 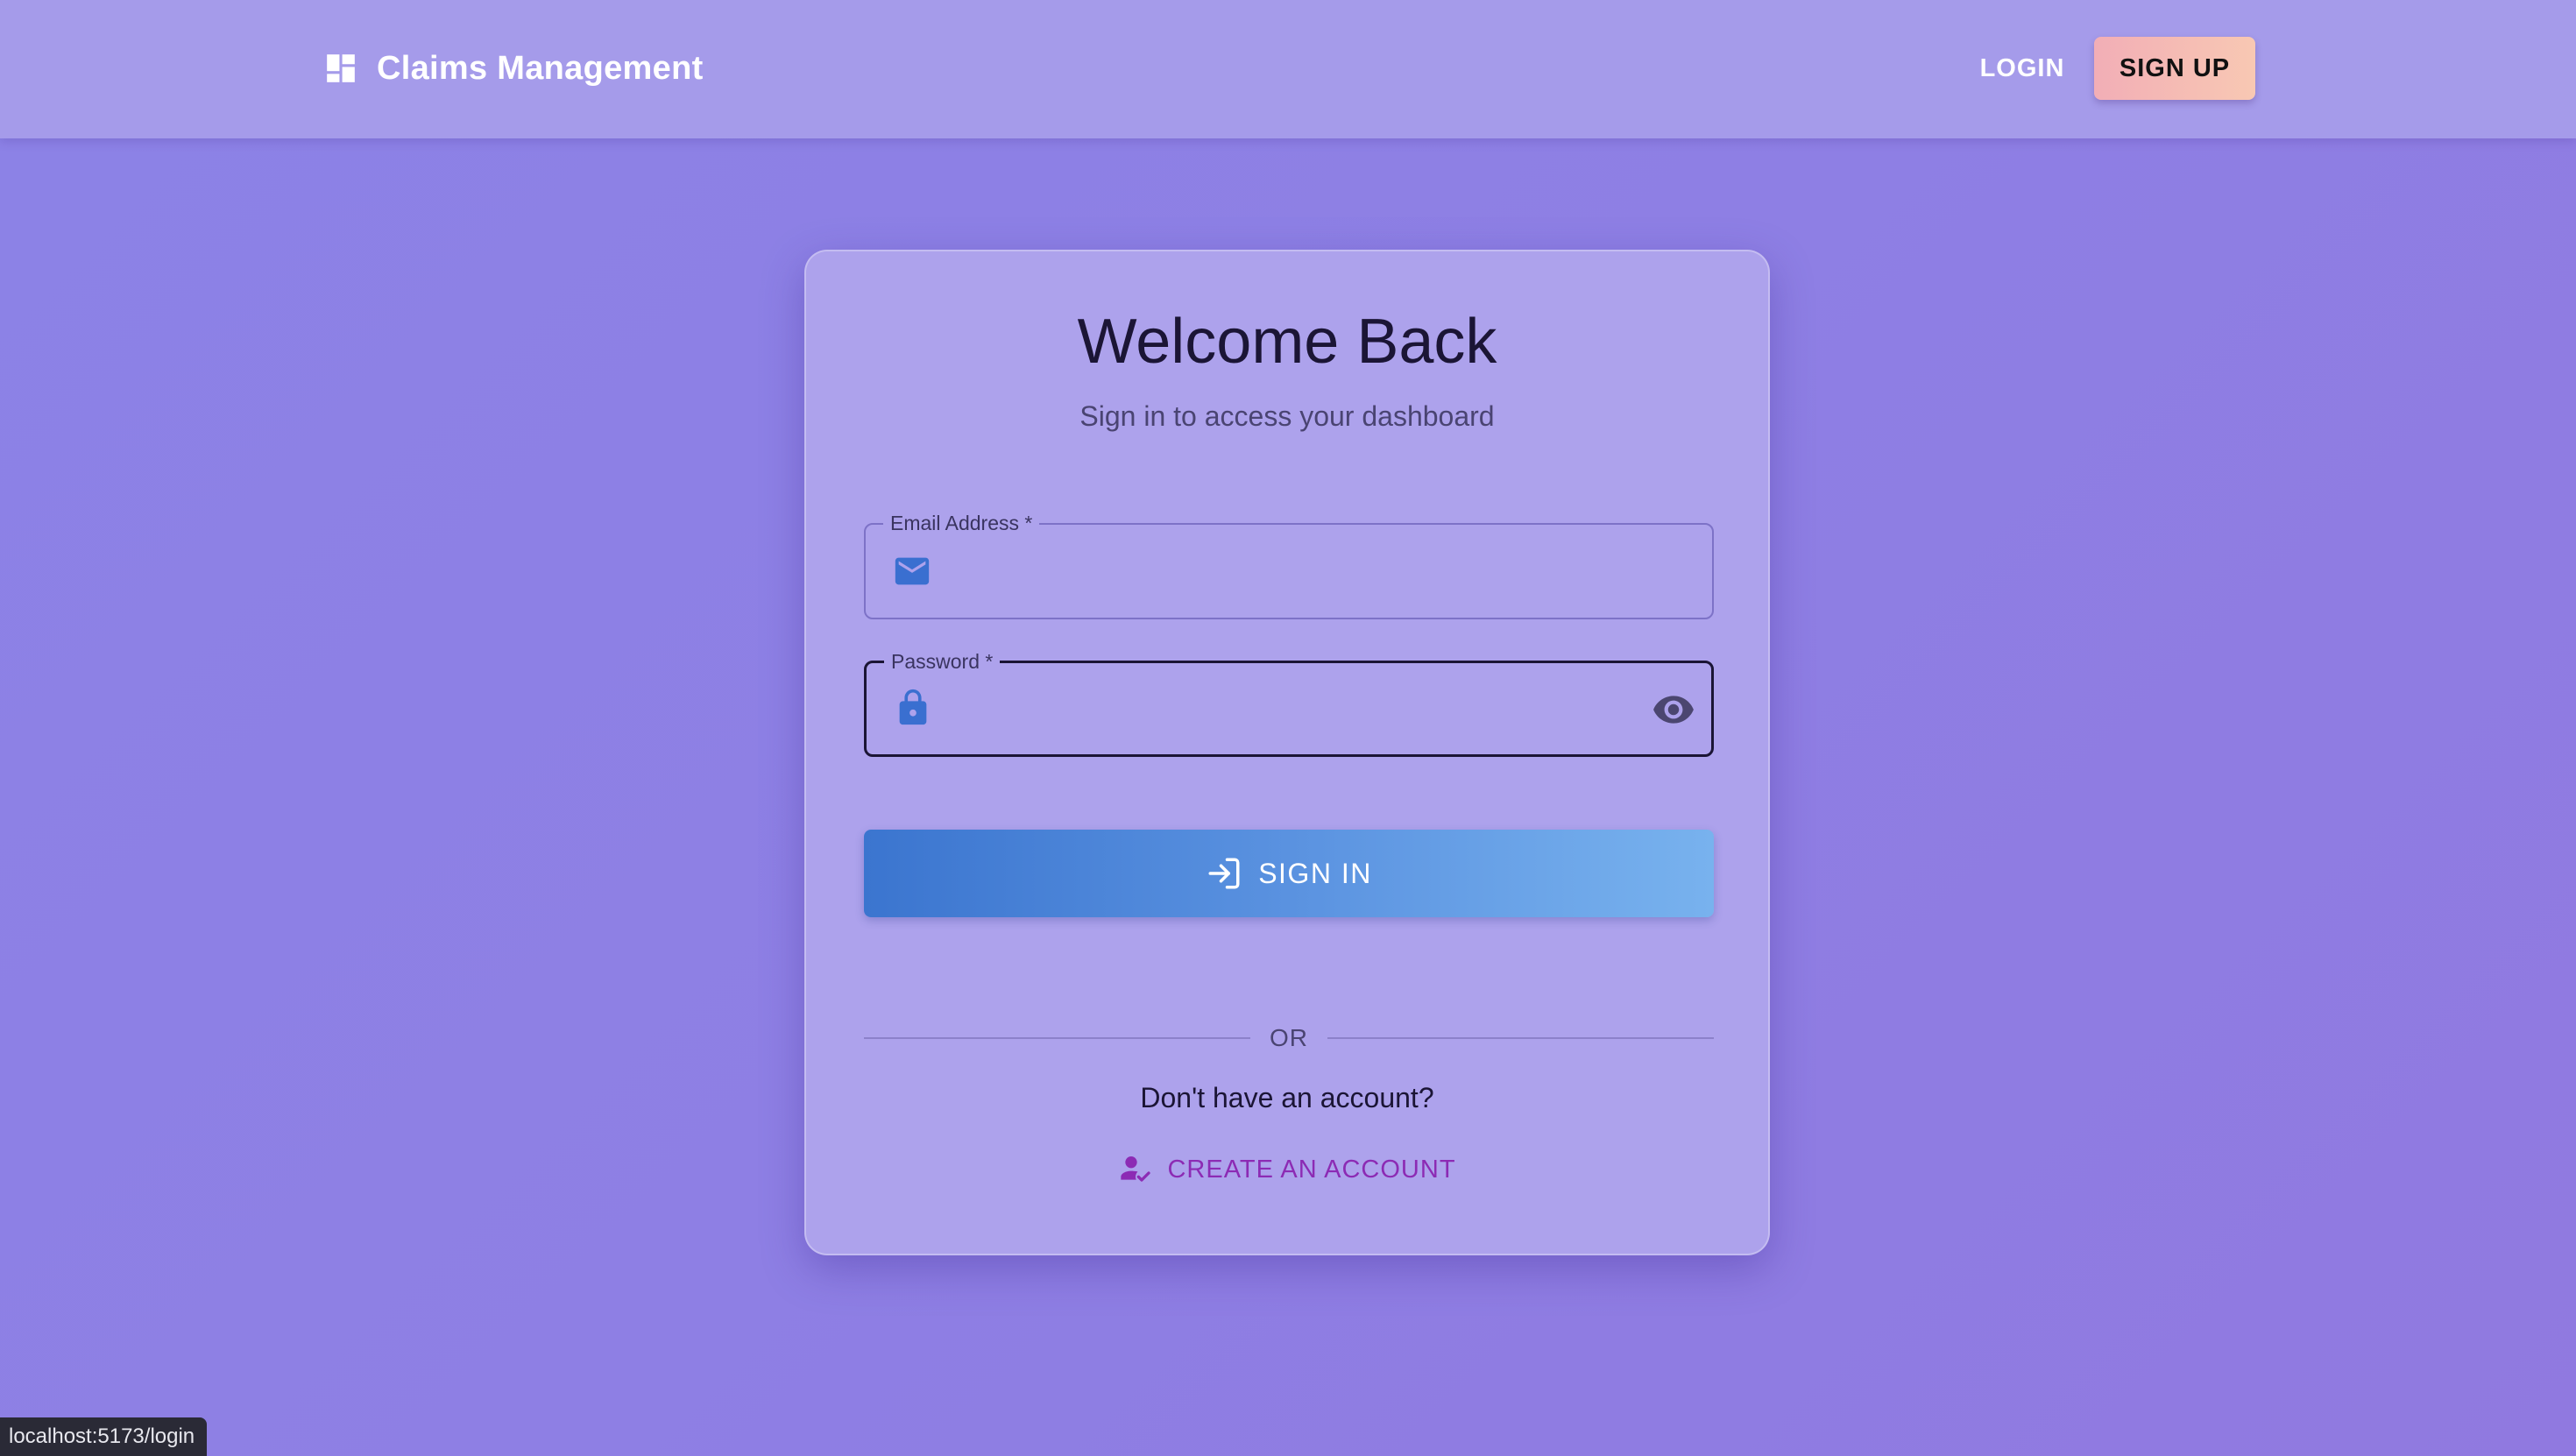 I want to click on email-input, so click(x=1284, y=572).